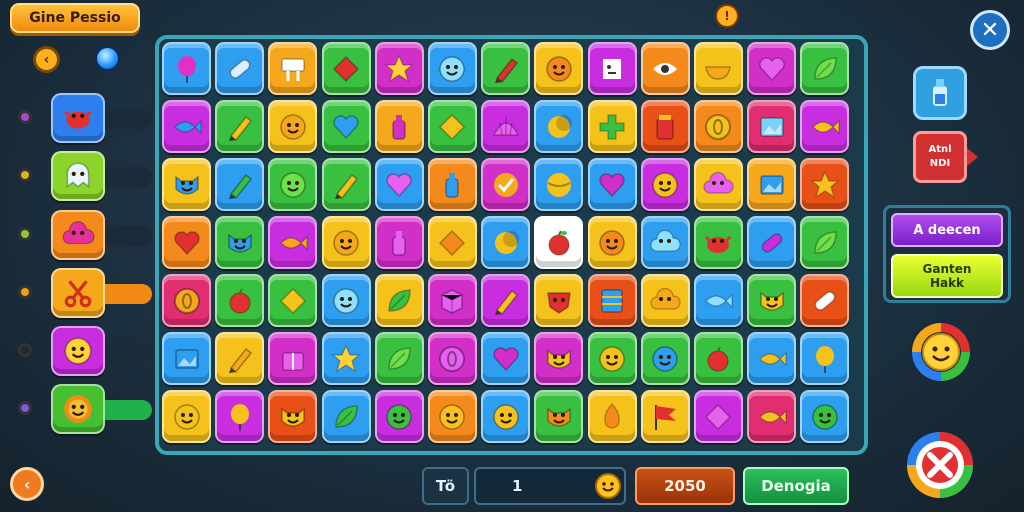  What do you see at coordinates (940, 93) in the screenshot?
I see `bottle-powerup-icon` at bounding box center [940, 93].